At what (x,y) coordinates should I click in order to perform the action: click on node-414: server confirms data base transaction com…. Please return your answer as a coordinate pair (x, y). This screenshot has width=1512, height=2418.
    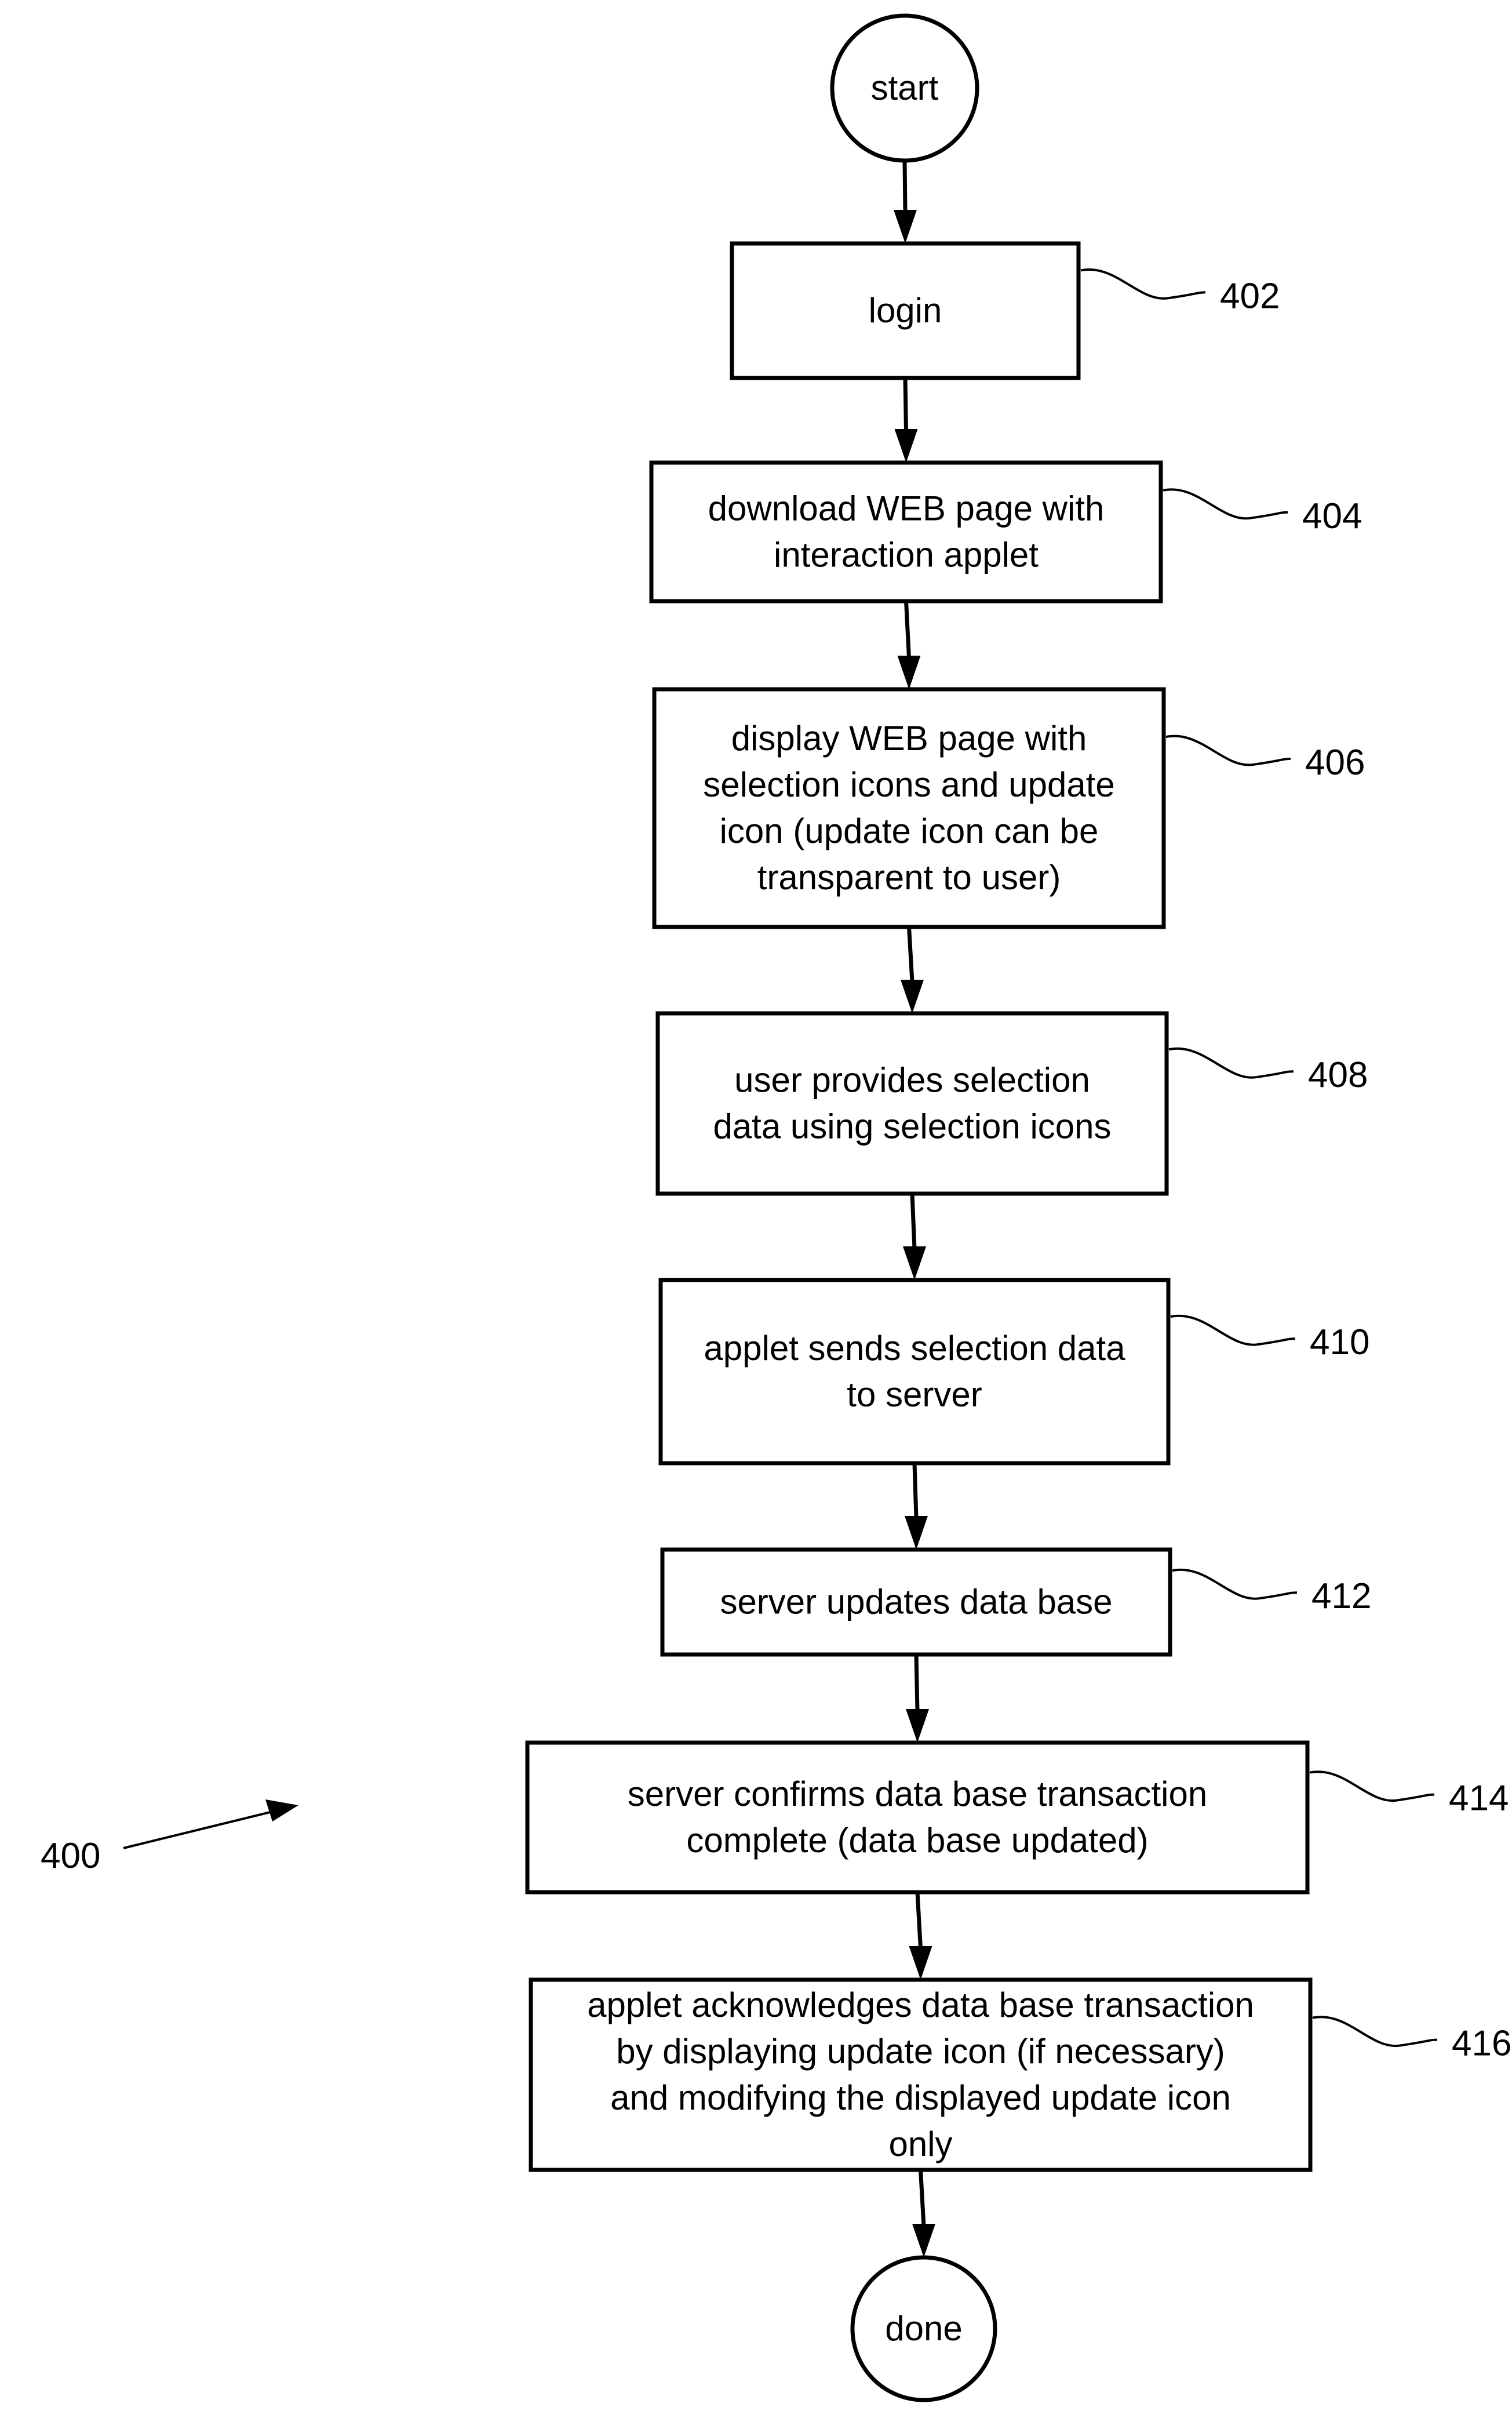
    Looking at the image, I should click on (1017, 1817).